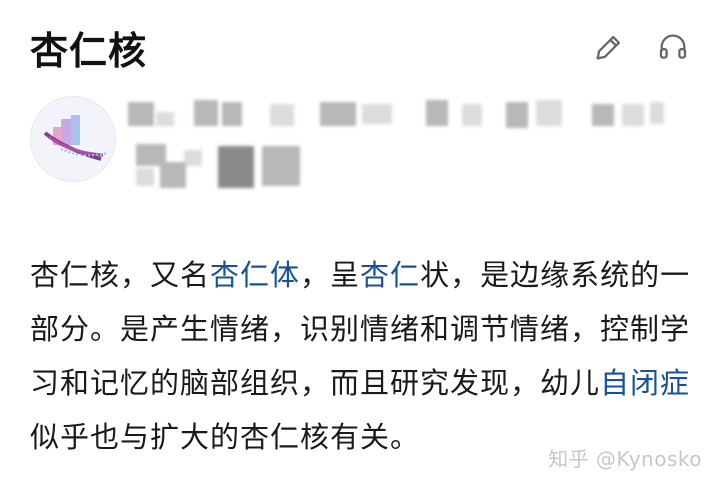 This screenshot has width=720, height=488. I want to click on source-avatar, so click(73, 139).